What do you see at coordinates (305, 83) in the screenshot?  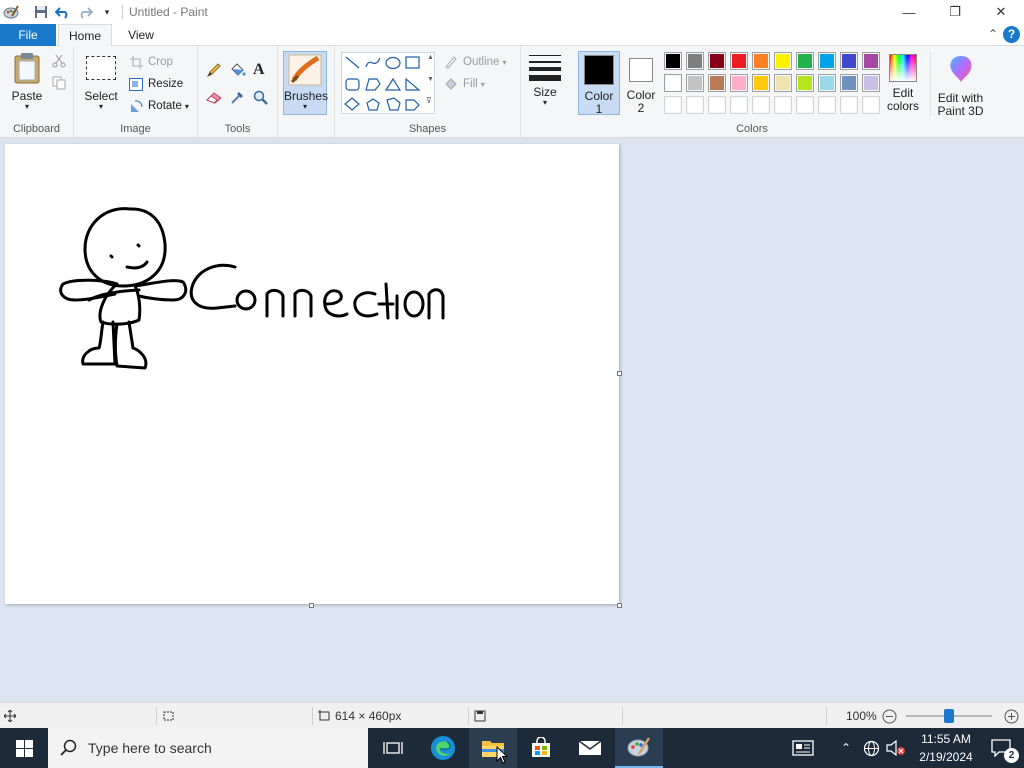 I see `brushes-button: Brushes ▾` at bounding box center [305, 83].